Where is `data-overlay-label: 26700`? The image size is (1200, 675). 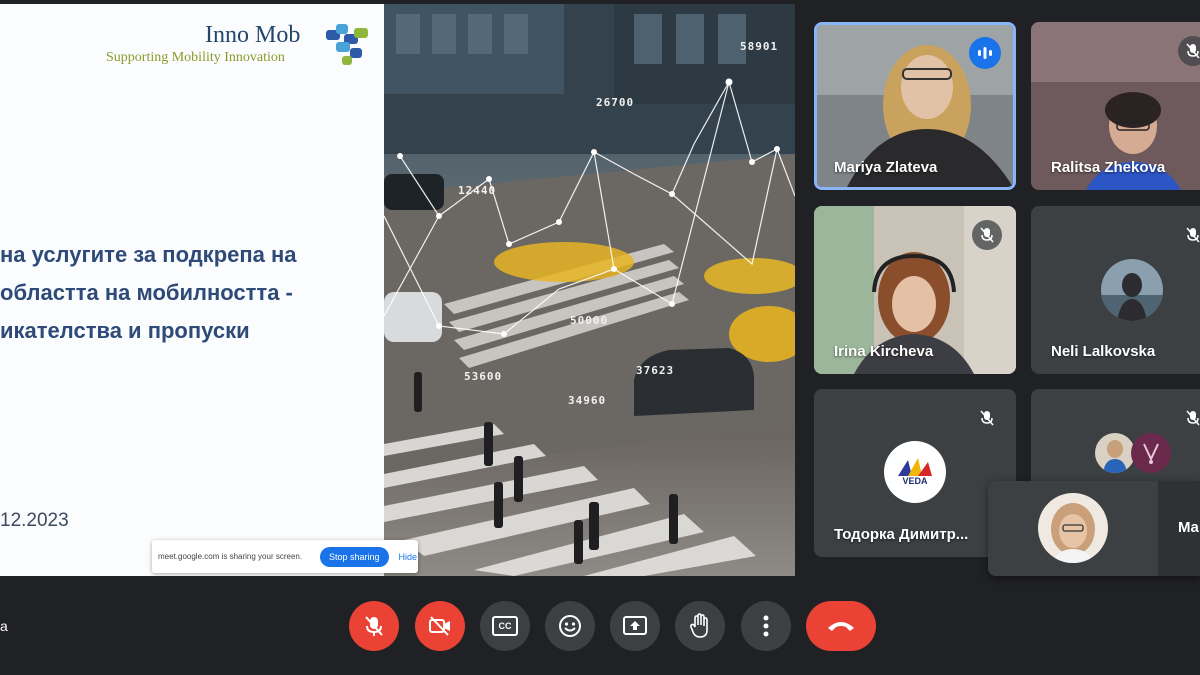 data-overlay-label: 26700 is located at coordinates (615, 102).